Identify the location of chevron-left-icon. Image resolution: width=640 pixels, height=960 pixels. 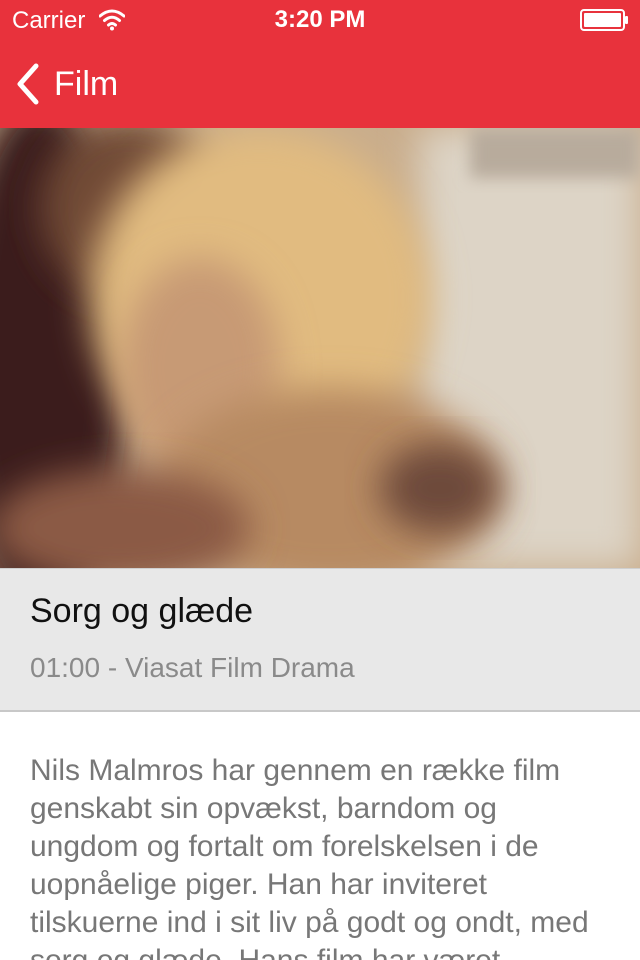
(27, 84).